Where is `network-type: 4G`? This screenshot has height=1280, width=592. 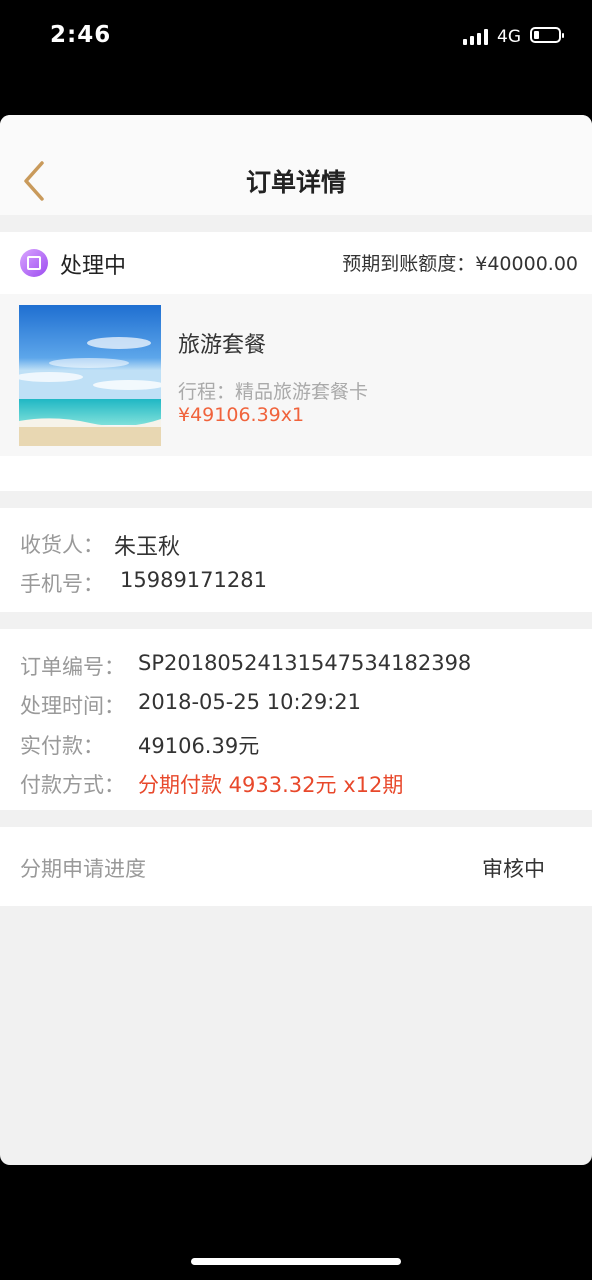 network-type: 4G is located at coordinates (509, 37).